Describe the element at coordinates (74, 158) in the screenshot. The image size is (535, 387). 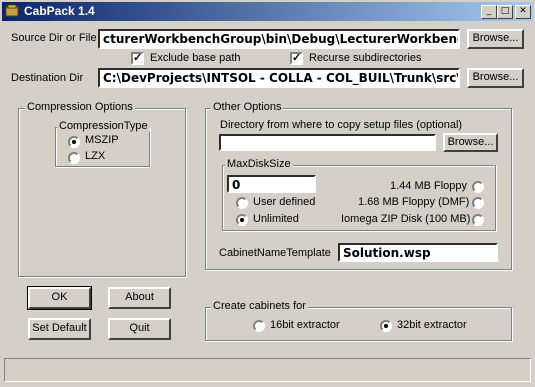
I see `lzx-radio` at that location.